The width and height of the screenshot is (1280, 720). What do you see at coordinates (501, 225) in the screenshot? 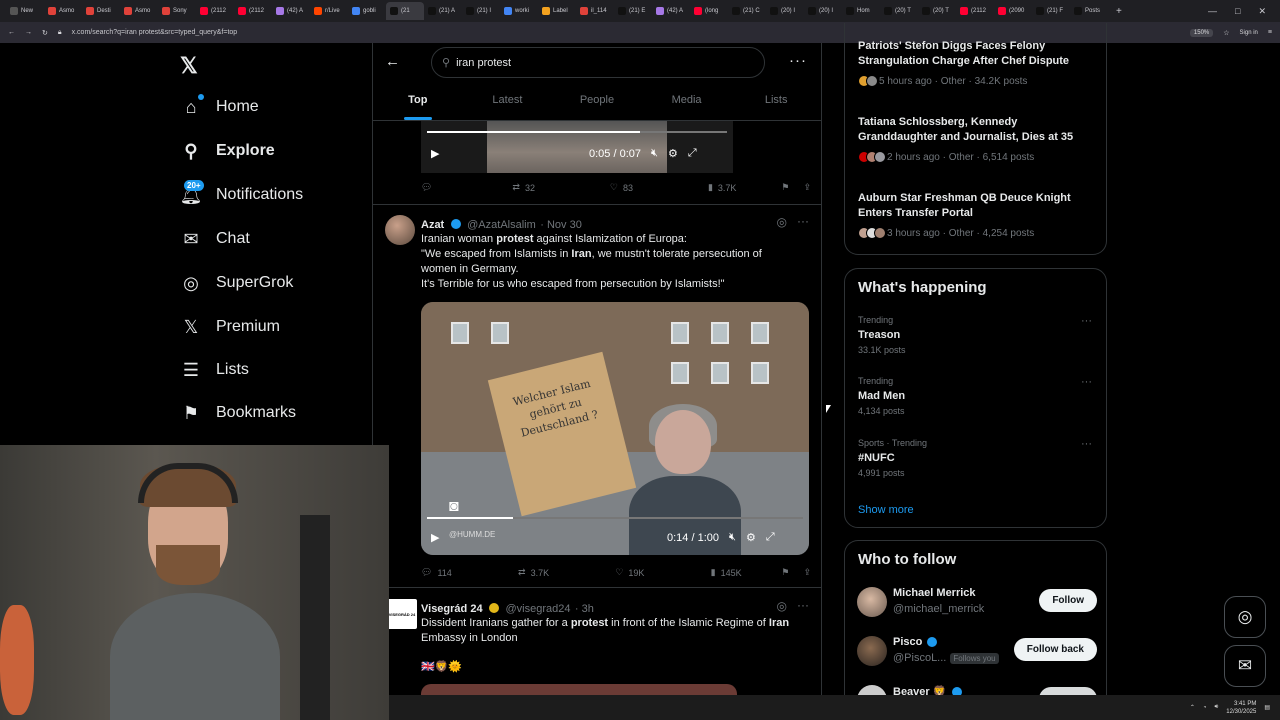
I see `post-author-handle: @AzatAlsalim` at bounding box center [501, 225].